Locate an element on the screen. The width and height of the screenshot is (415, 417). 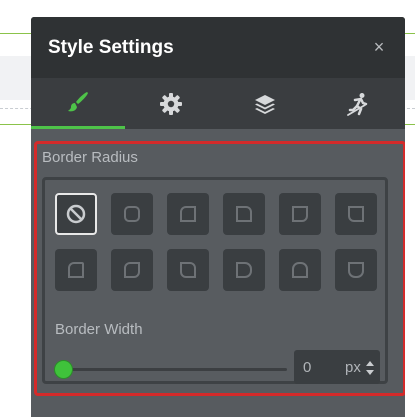
rounded-bottom-right-icon is located at coordinates (300, 214).